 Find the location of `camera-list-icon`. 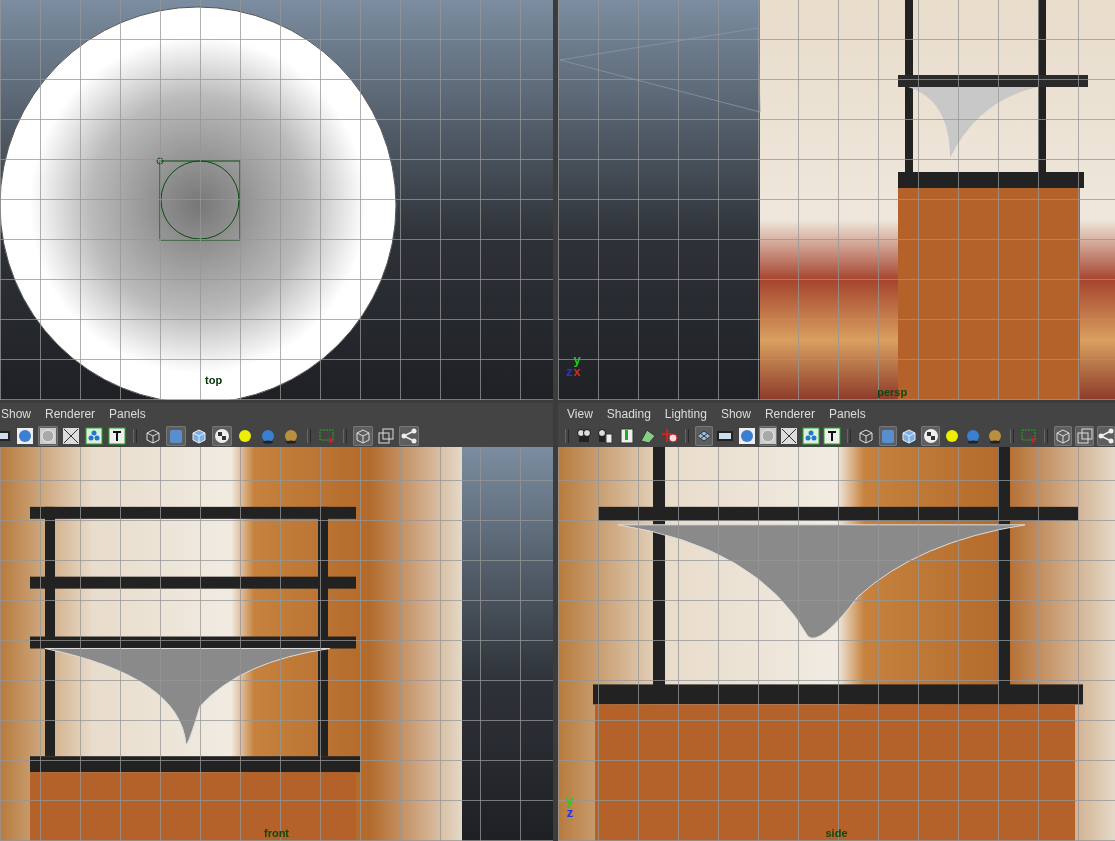

camera-list-icon is located at coordinates (605, 436).